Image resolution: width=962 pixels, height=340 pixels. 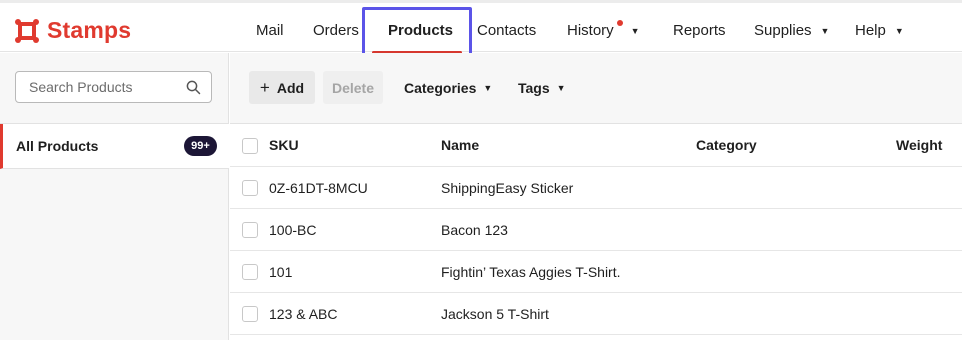 I want to click on sku-cell: 100-BC, so click(x=293, y=230).